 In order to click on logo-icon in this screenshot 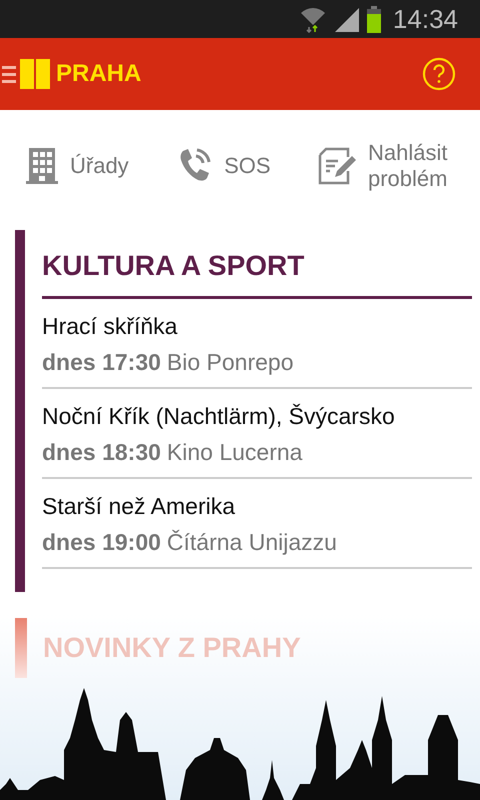, I will do `click(35, 74)`.